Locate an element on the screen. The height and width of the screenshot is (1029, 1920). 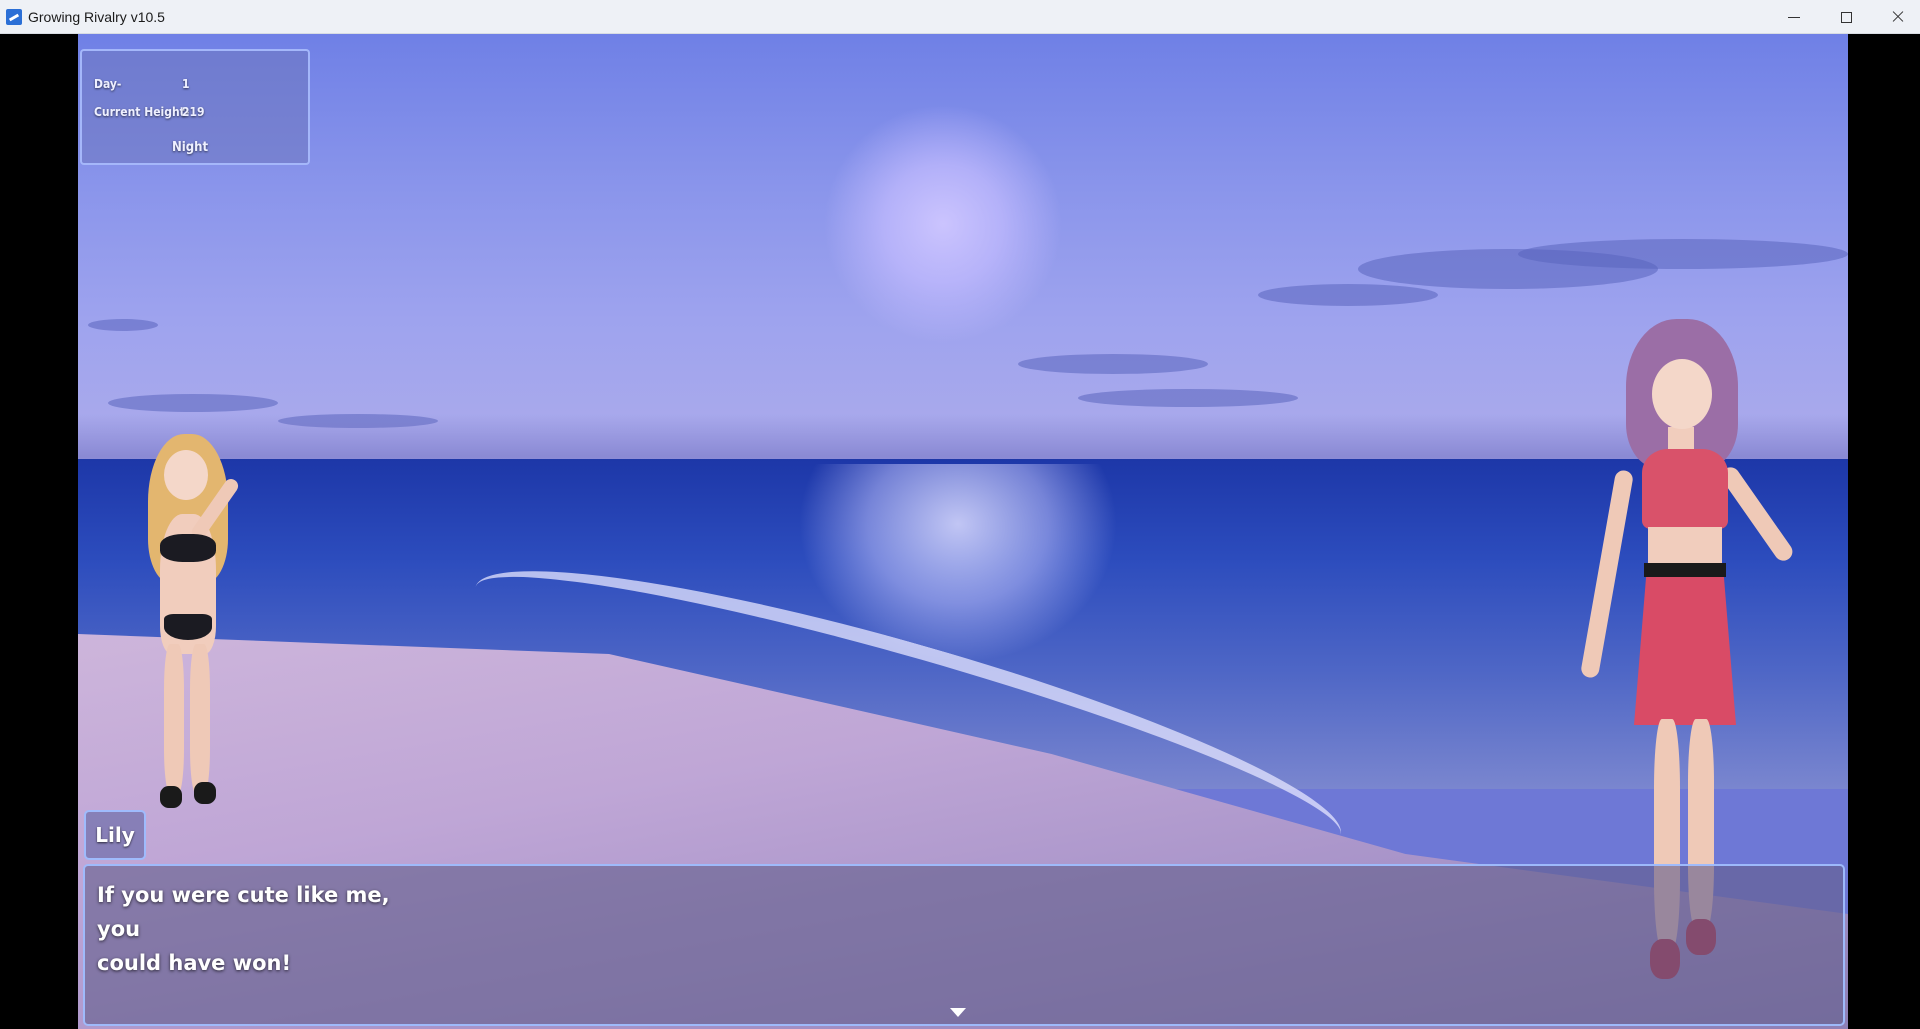
maximize-button is located at coordinates (1846, 17).